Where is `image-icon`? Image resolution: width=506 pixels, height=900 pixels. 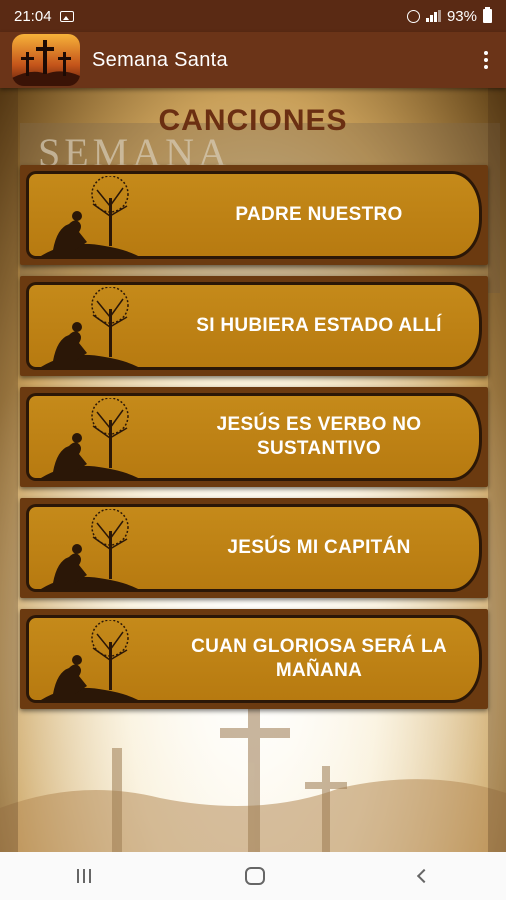
image-icon is located at coordinates (66, 16).